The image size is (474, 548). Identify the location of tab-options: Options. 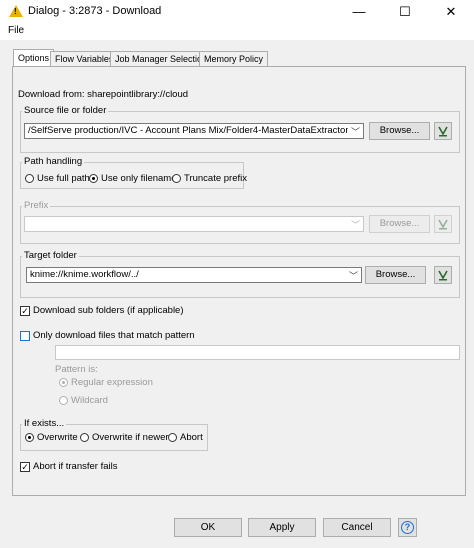
(34, 57).